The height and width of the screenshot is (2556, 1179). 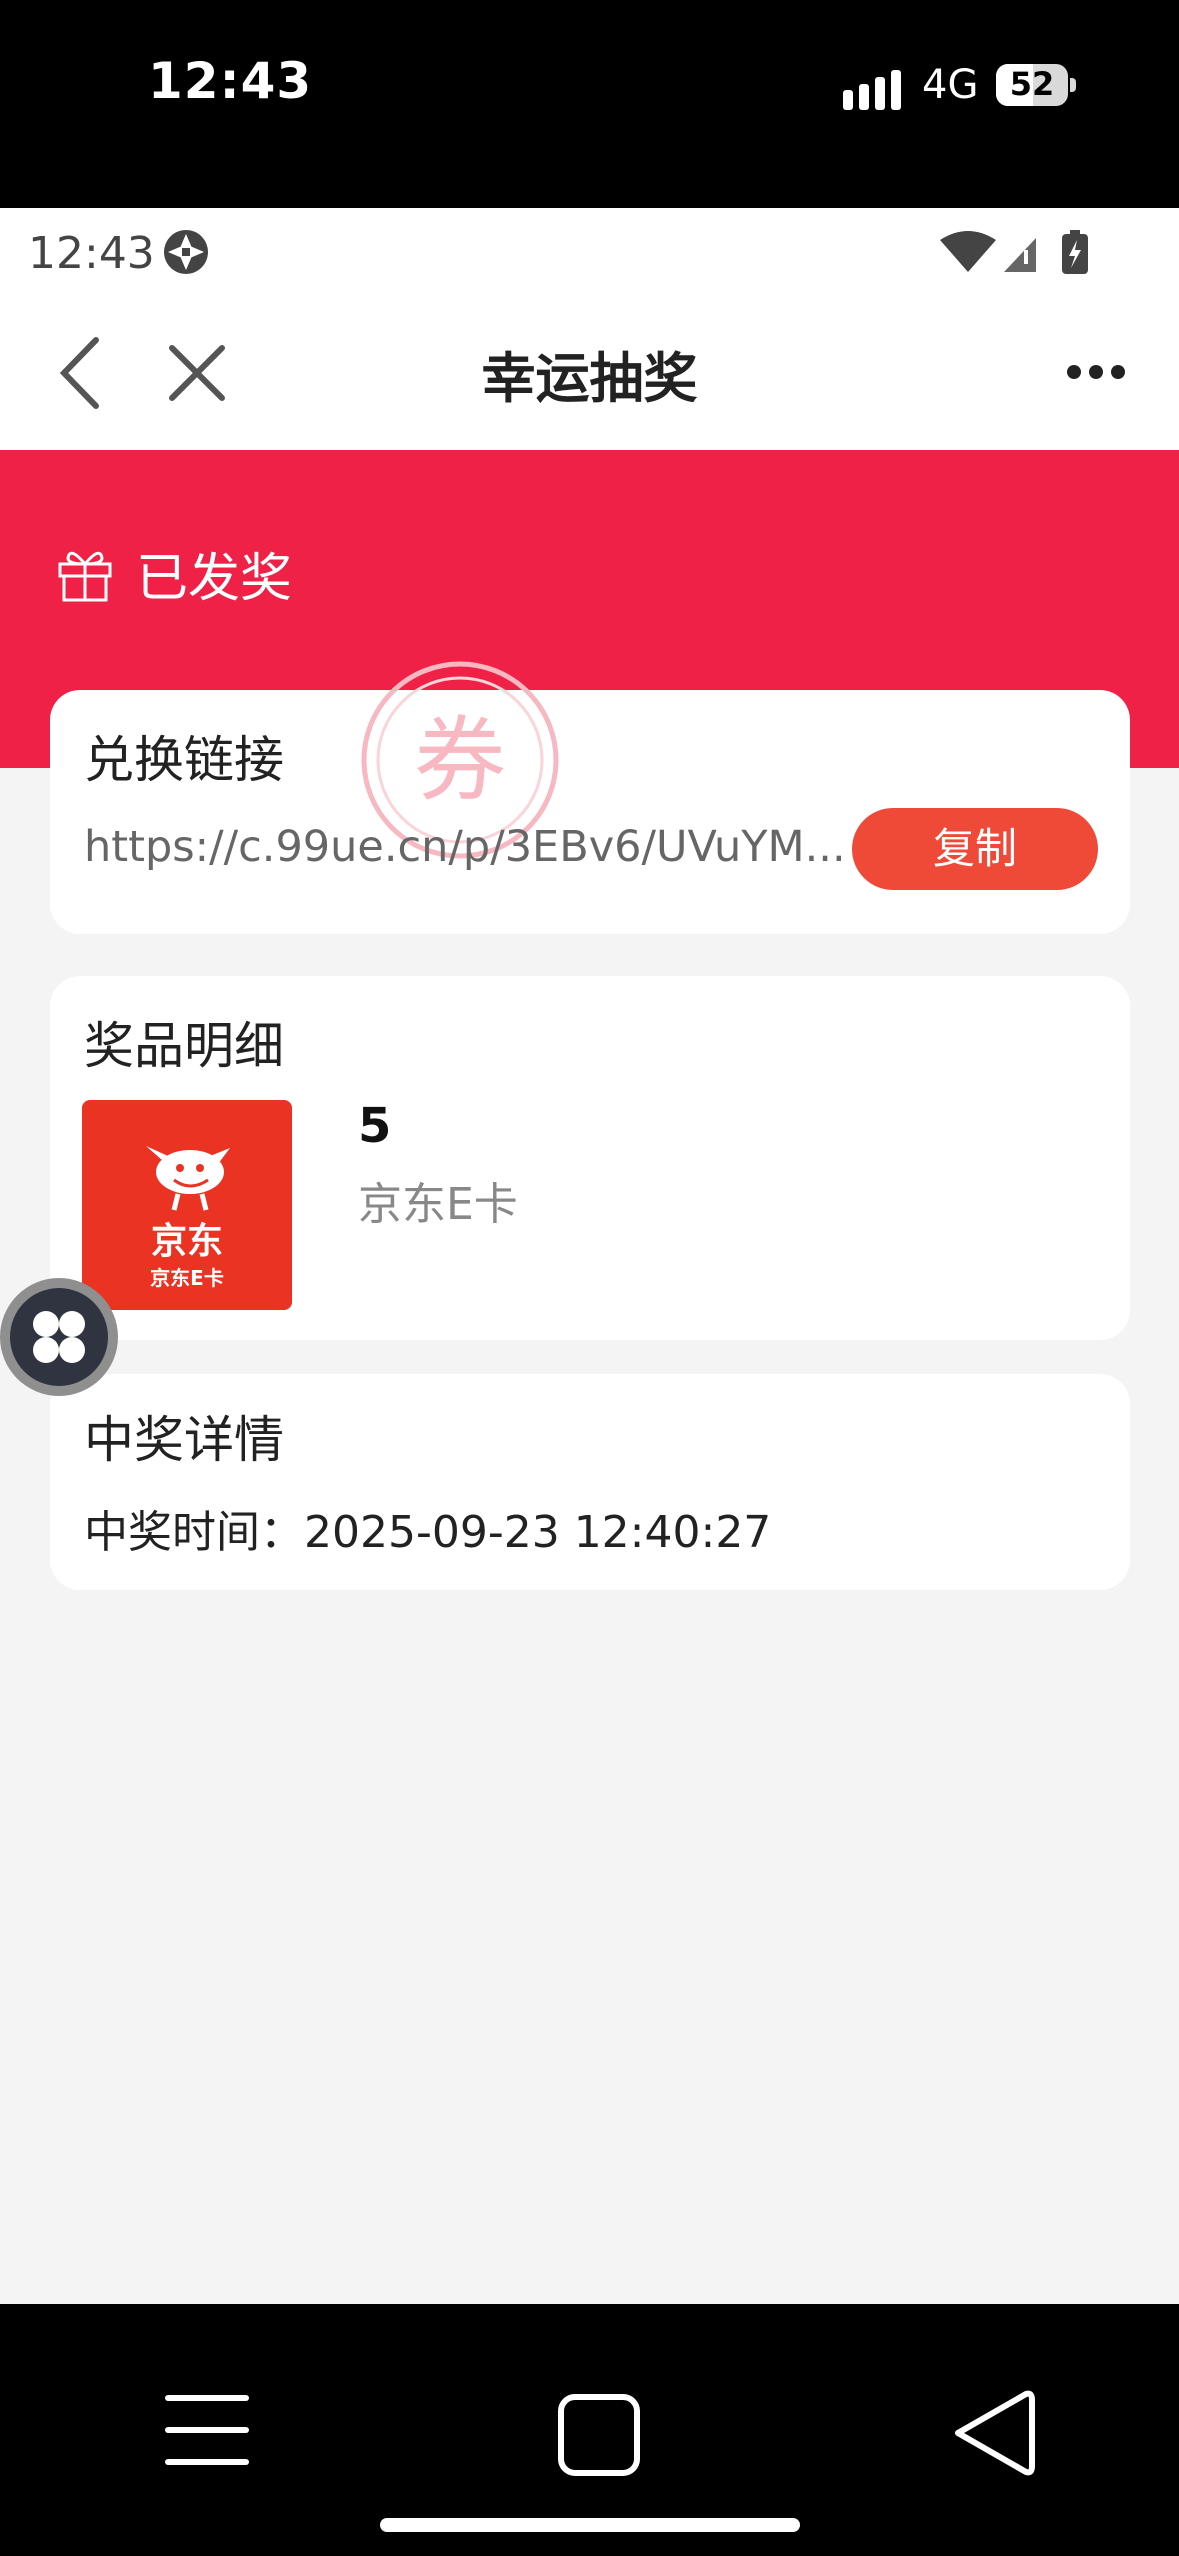 I want to click on redeem-card-title: 兑换链接, so click(x=184, y=760).